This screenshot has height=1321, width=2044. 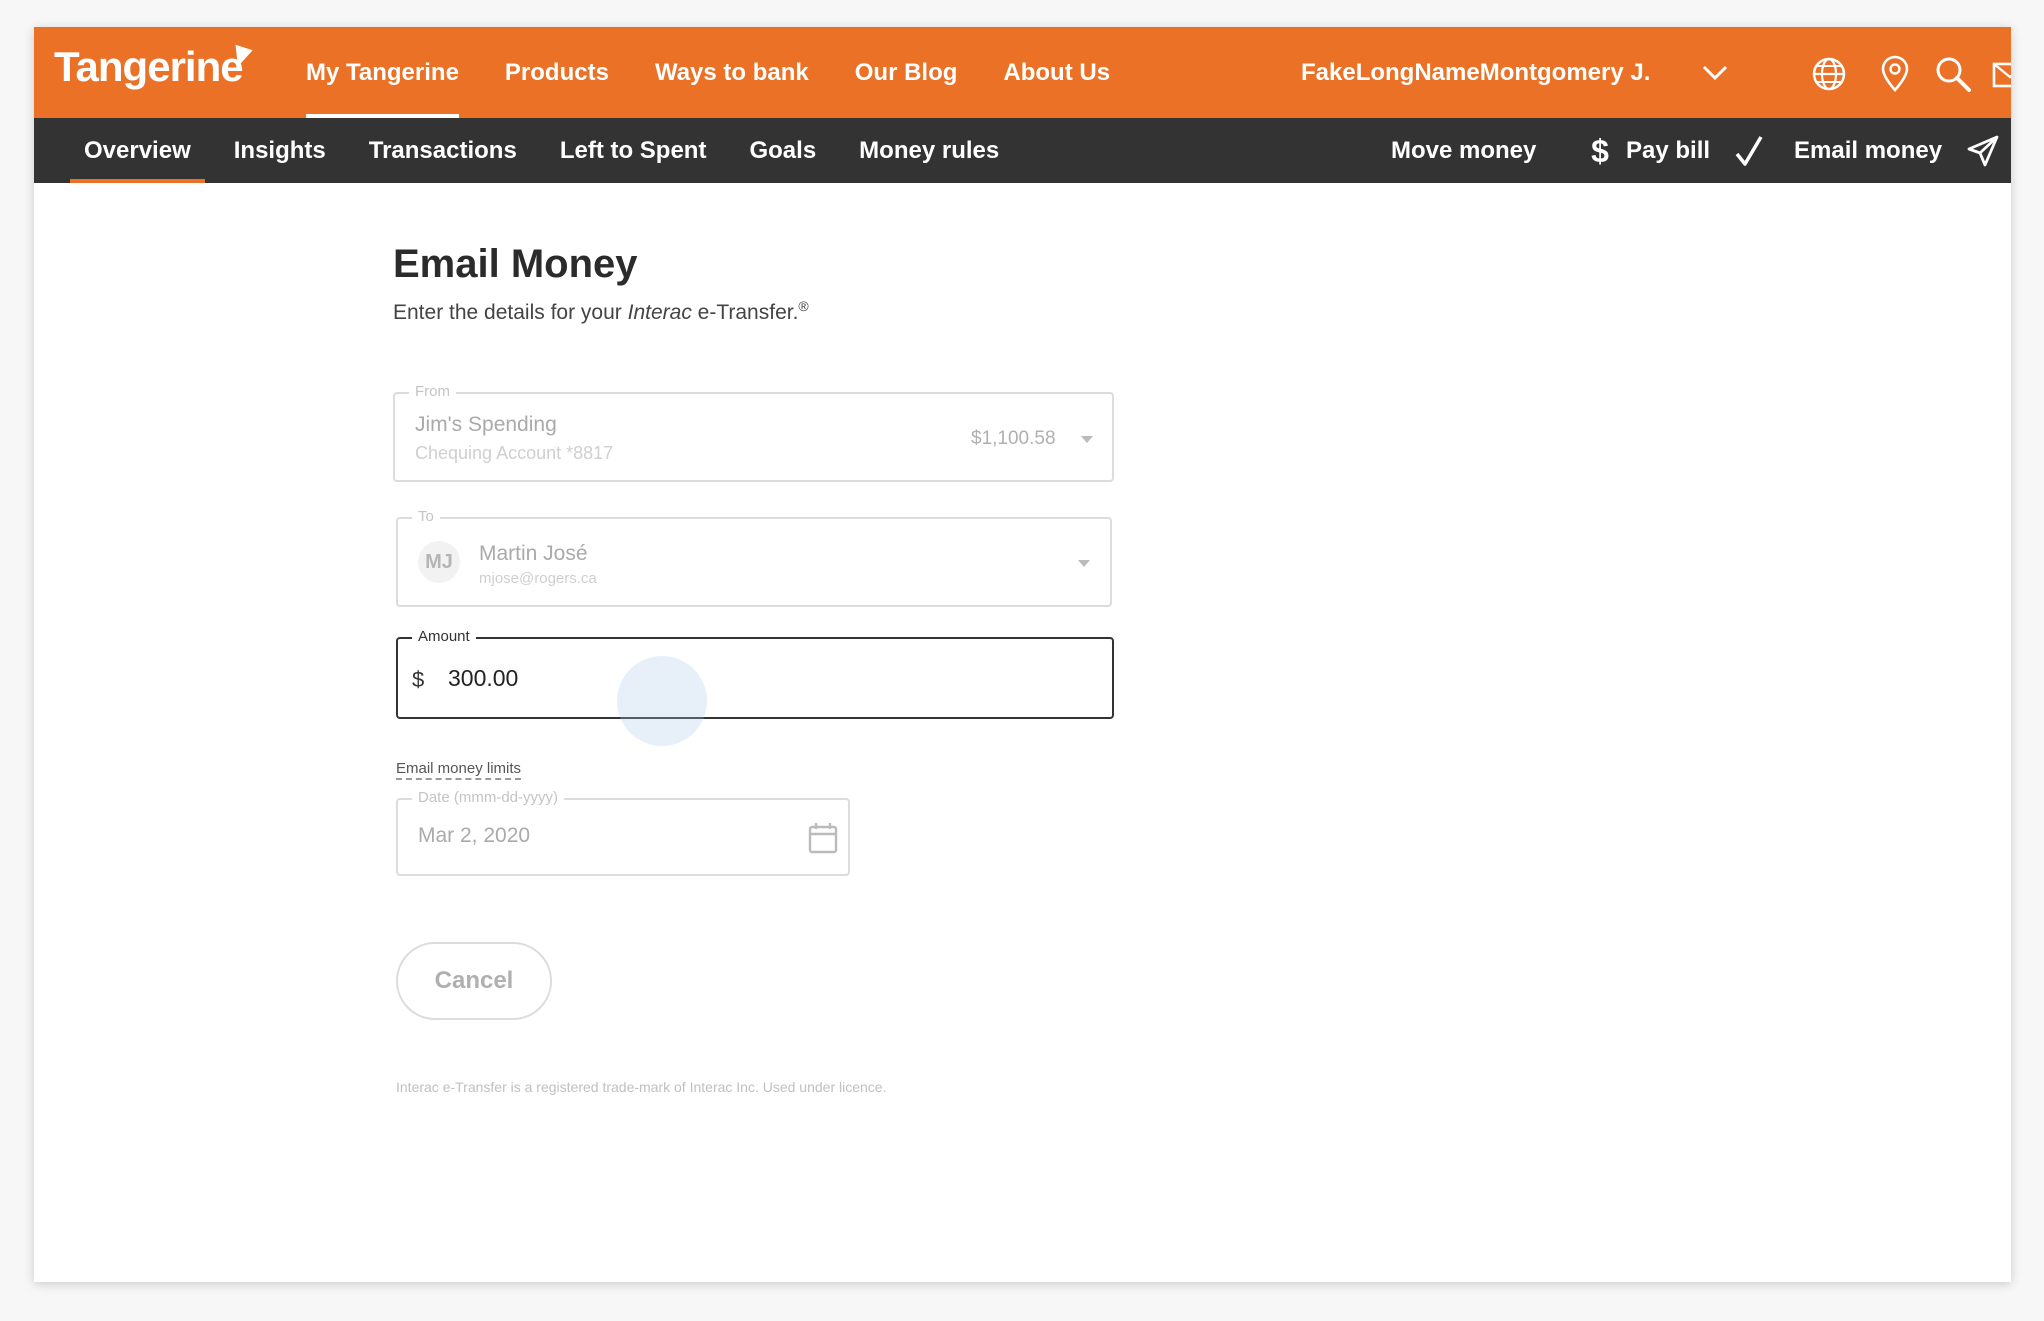 I want to click on from-account-name: Jim's Spending, so click(x=486, y=424).